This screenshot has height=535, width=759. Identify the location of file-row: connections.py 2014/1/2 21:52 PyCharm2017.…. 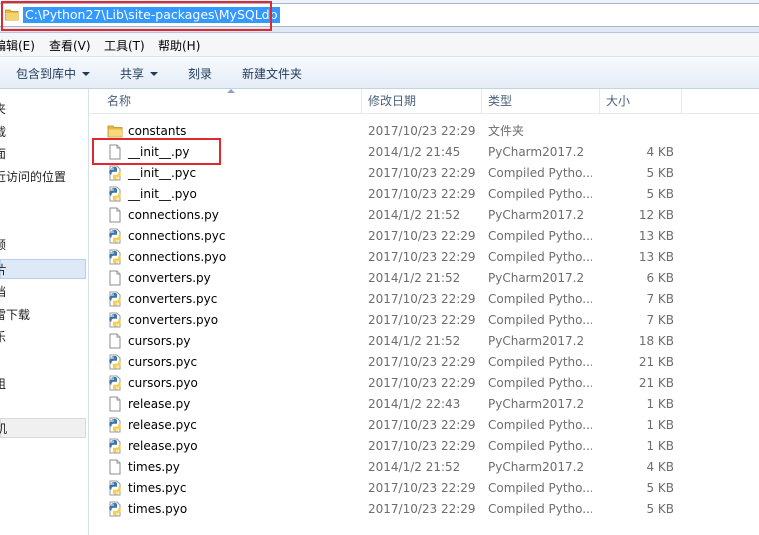
(424, 215).